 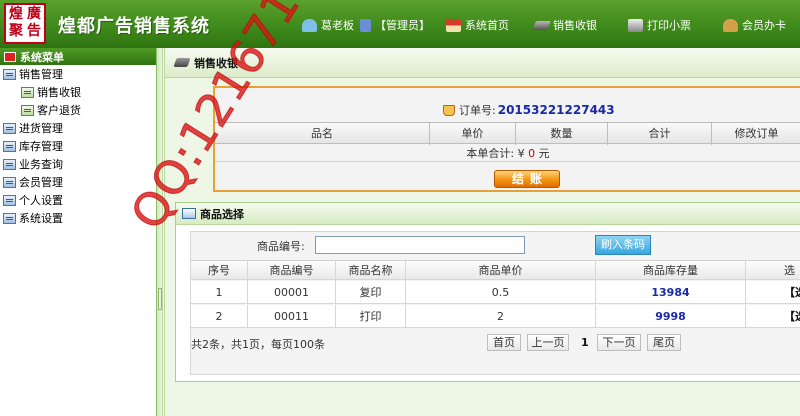 What do you see at coordinates (488, 214) in the screenshot?
I see `product-panel-title: 商品选择` at bounding box center [488, 214].